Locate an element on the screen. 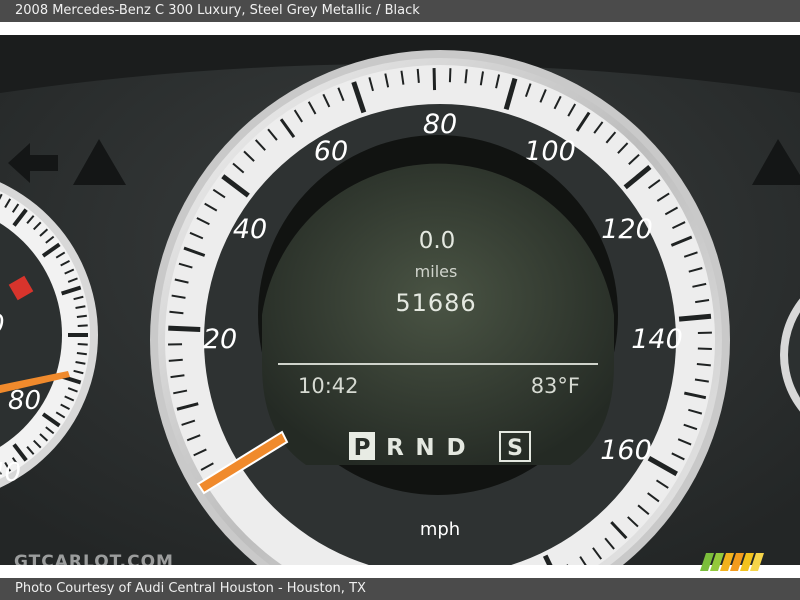 Image resolution: width=800 pixels, height=600 pixels. gear-p: P is located at coordinates (362, 448).